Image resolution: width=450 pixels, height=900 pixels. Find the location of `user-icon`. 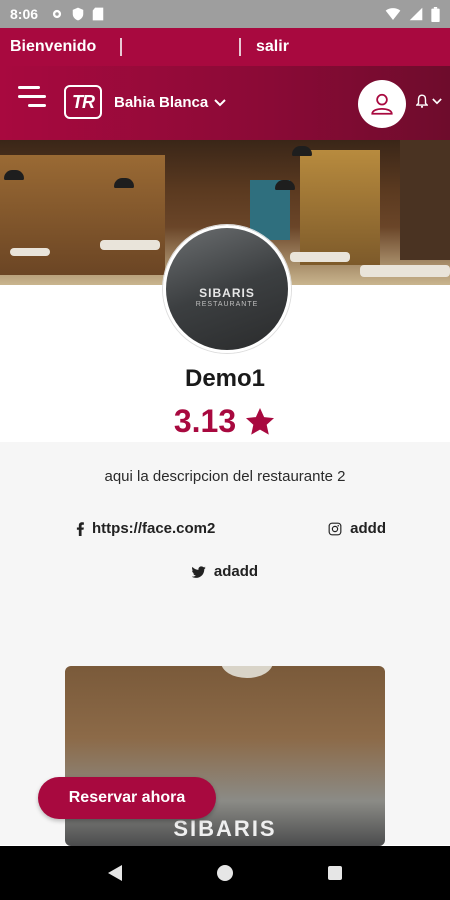

user-icon is located at coordinates (382, 104).